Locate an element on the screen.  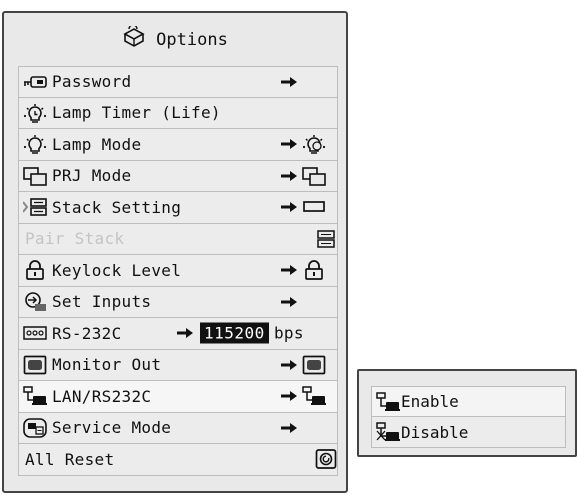
menu-item-monitor-out: Monitor Out is located at coordinates (178, 365).